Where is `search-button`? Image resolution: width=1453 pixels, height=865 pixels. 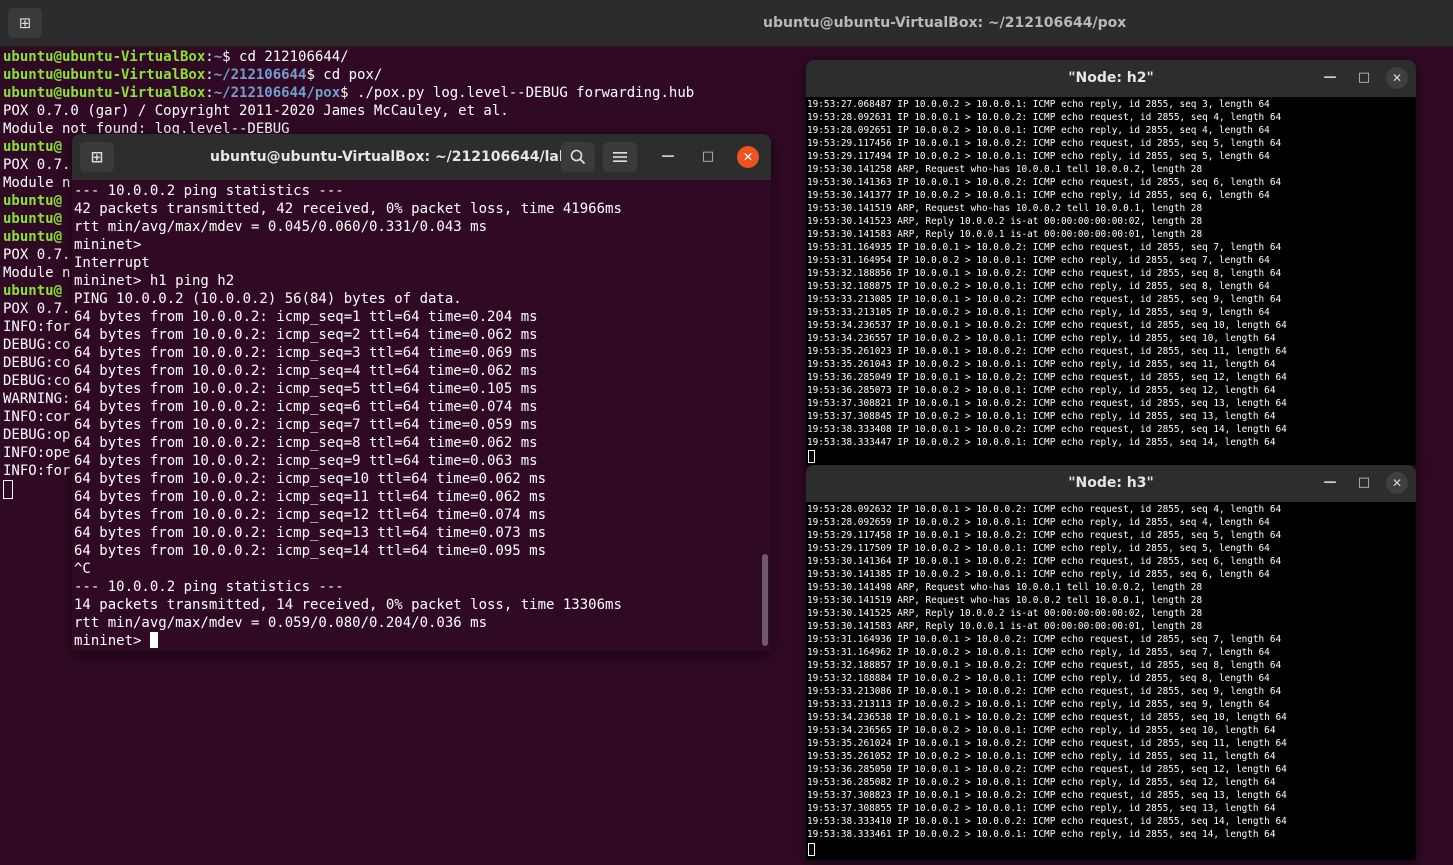 search-button is located at coordinates (578, 157).